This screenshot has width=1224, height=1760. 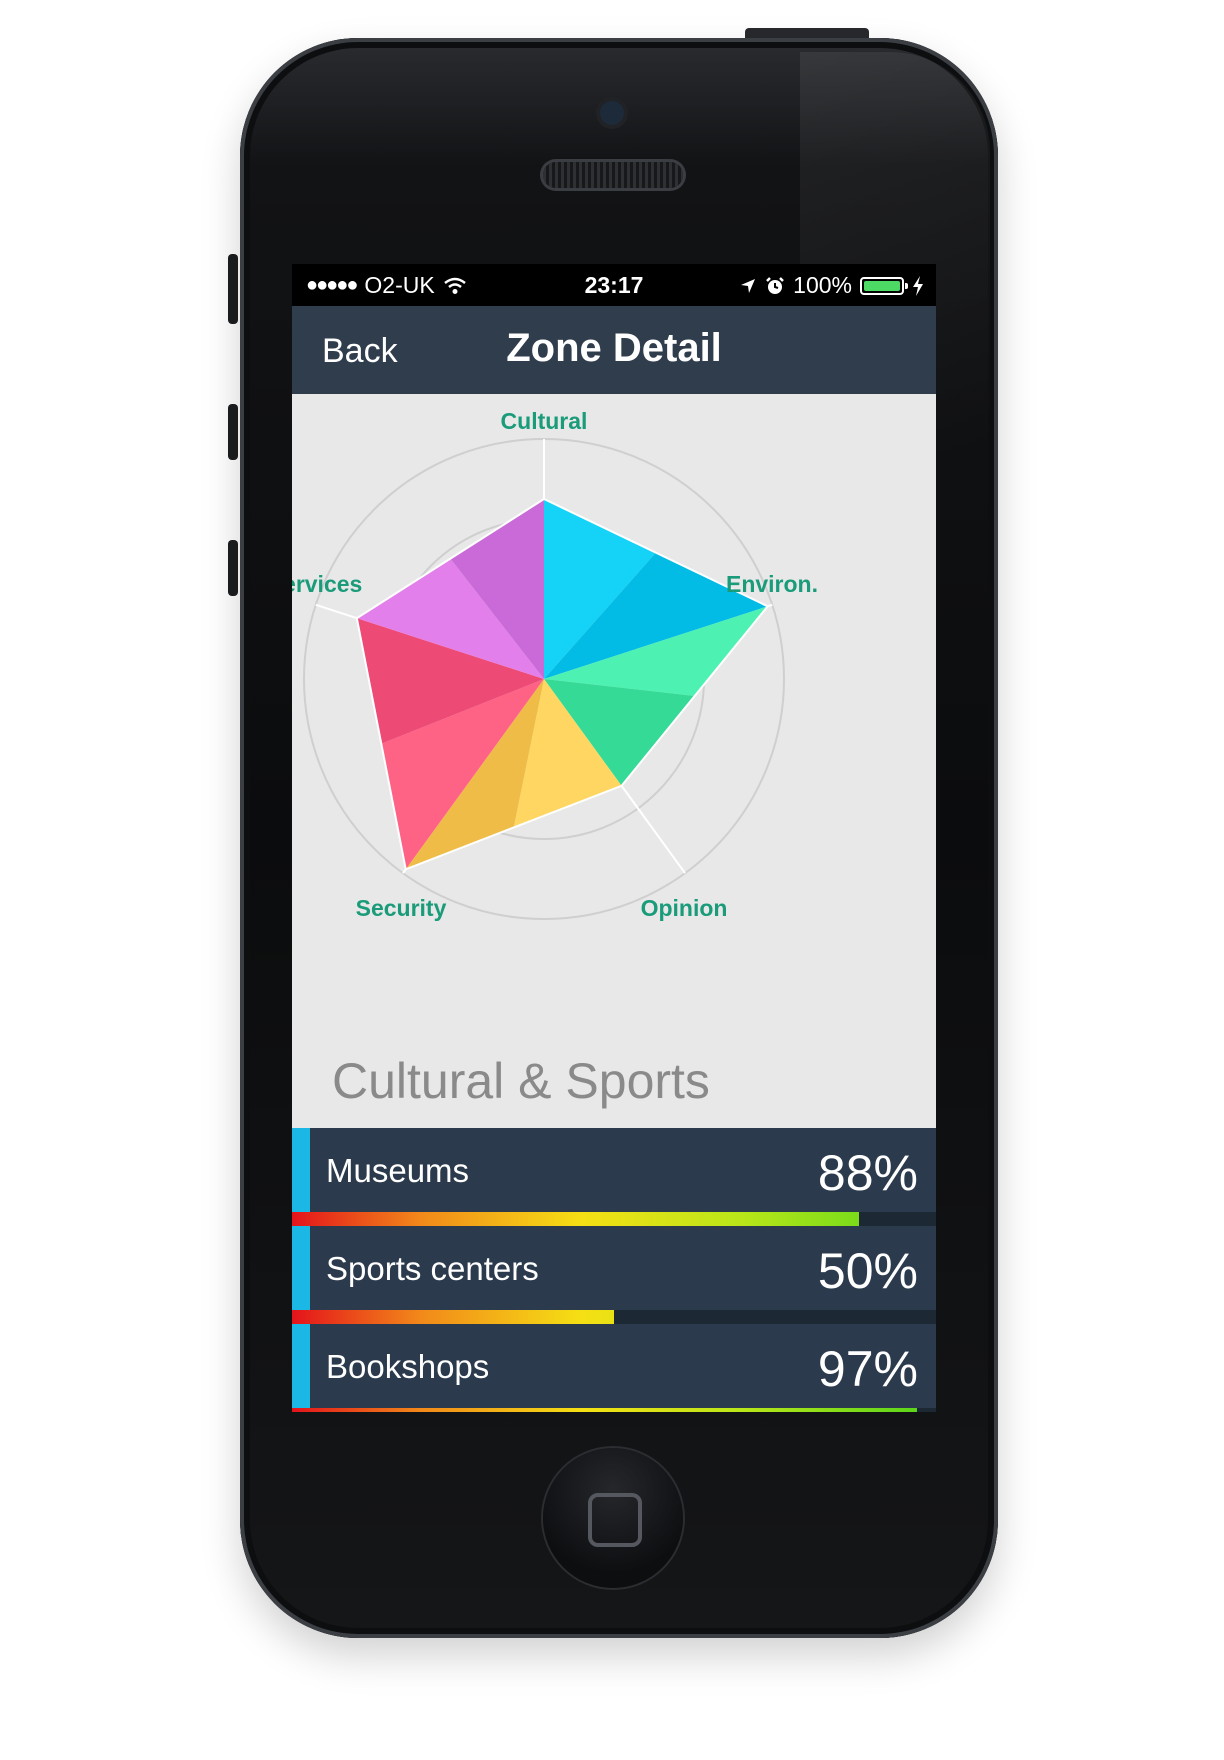 What do you see at coordinates (867, 1271) in the screenshot?
I see `metric-value: 50%` at bounding box center [867, 1271].